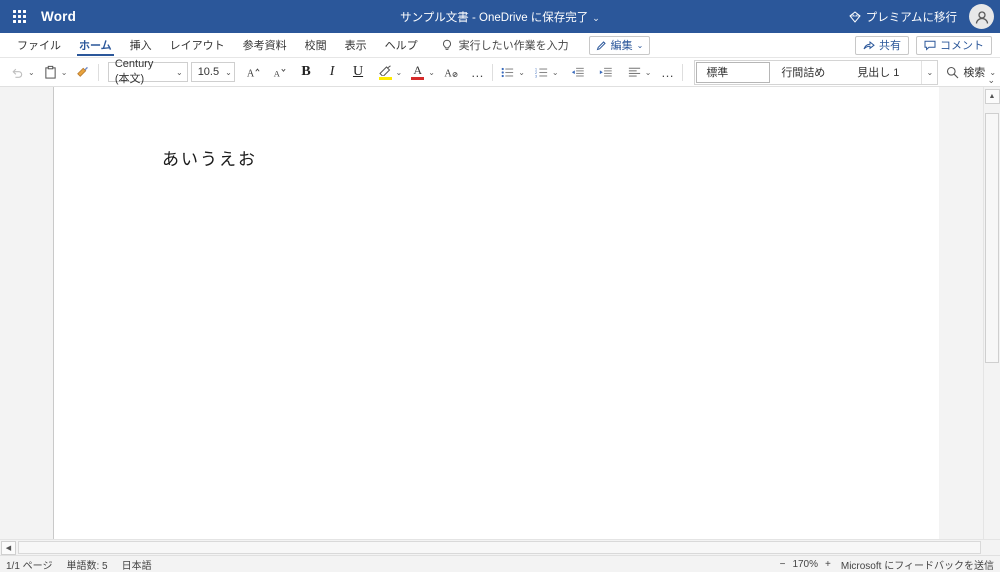 The image size is (1000, 572). I want to click on editing-mode-label: 編集, so click(621, 46).